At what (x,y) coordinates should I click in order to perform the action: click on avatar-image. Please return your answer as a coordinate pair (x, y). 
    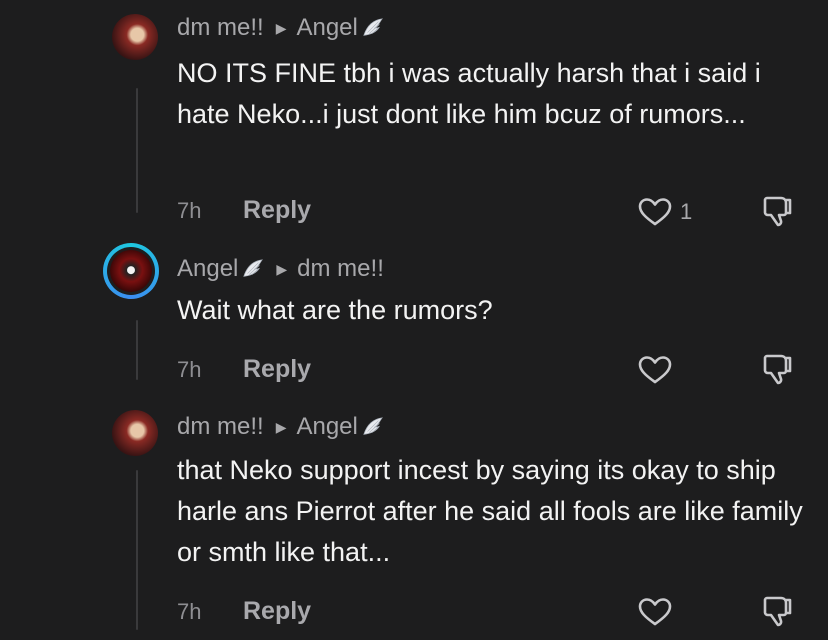
    Looking at the image, I should click on (131, 271).